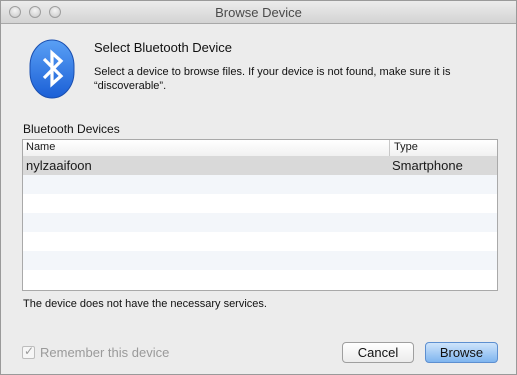 The image size is (517, 375). What do you see at coordinates (406, 147) in the screenshot?
I see `column-header-type: Type` at bounding box center [406, 147].